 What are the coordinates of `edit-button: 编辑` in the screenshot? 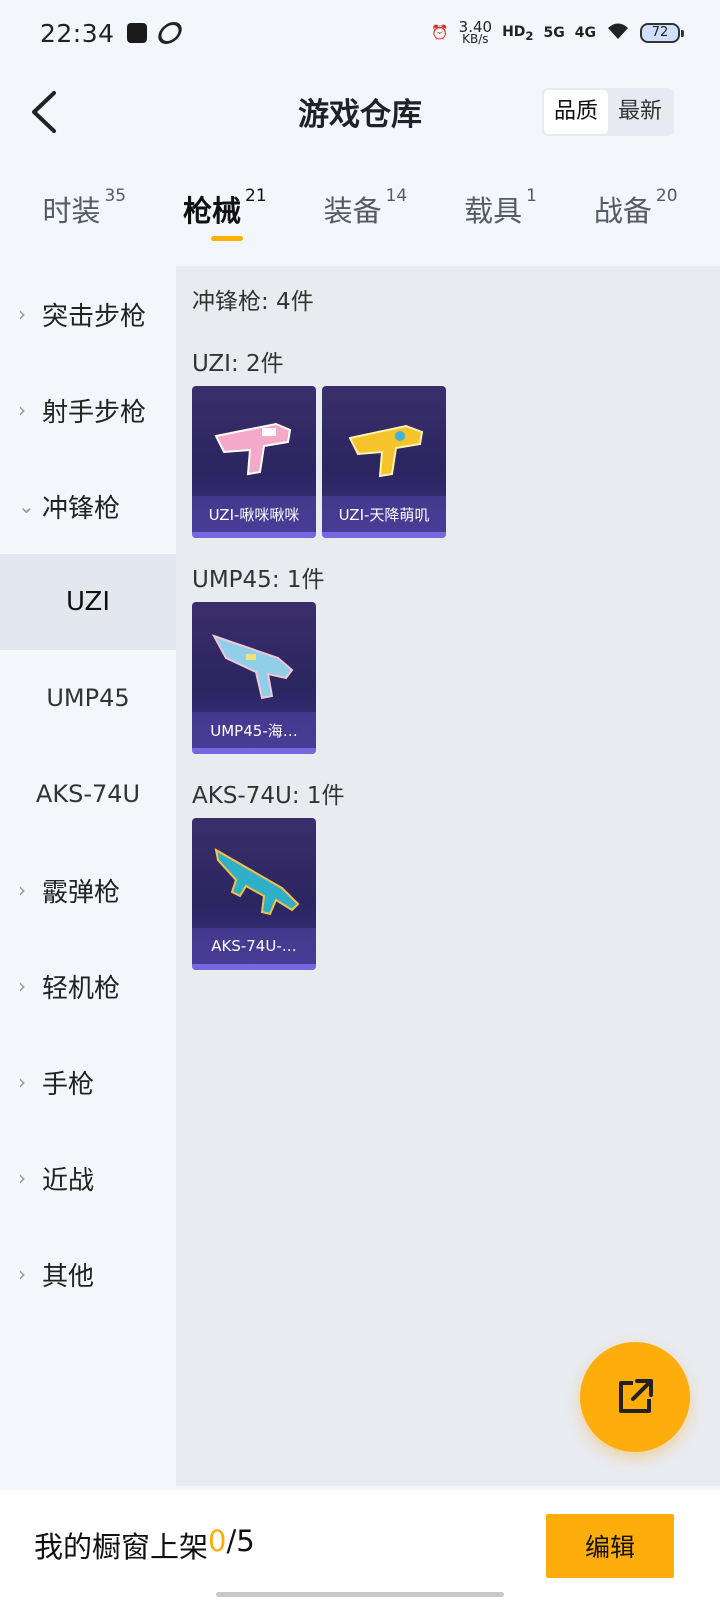 It's located at (610, 1546).